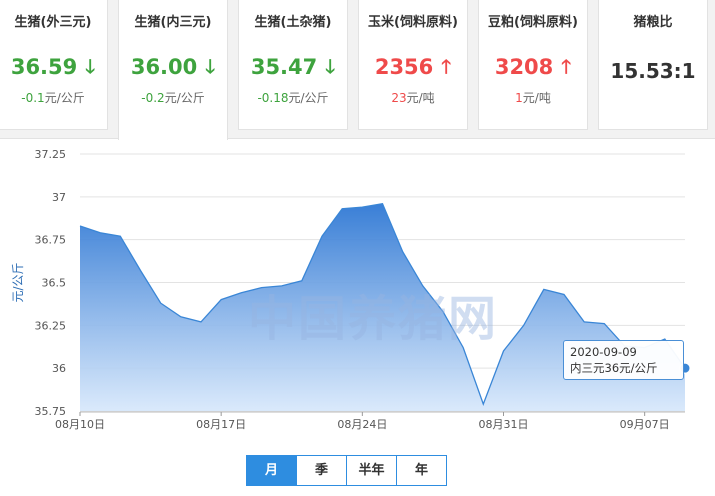 The width and height of the screenshot is (715, 496). Describe the element at coordinates (80, 424) in the screenshot. I see `x-tick-label: 08月10日` at that location.